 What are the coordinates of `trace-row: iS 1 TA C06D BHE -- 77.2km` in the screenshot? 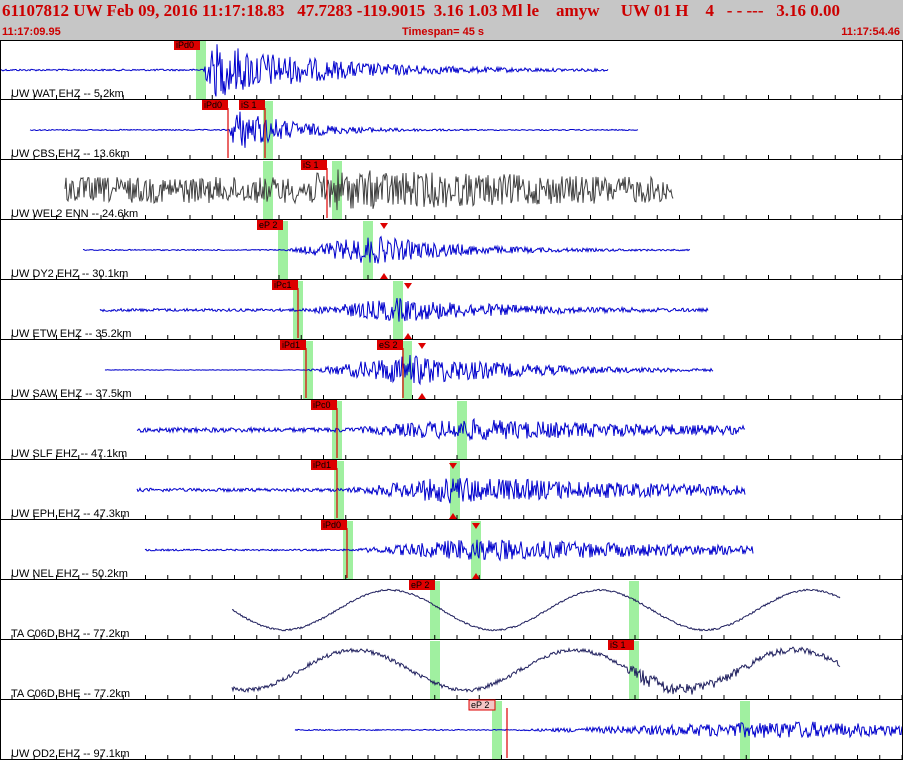 It's located at (451, 670).